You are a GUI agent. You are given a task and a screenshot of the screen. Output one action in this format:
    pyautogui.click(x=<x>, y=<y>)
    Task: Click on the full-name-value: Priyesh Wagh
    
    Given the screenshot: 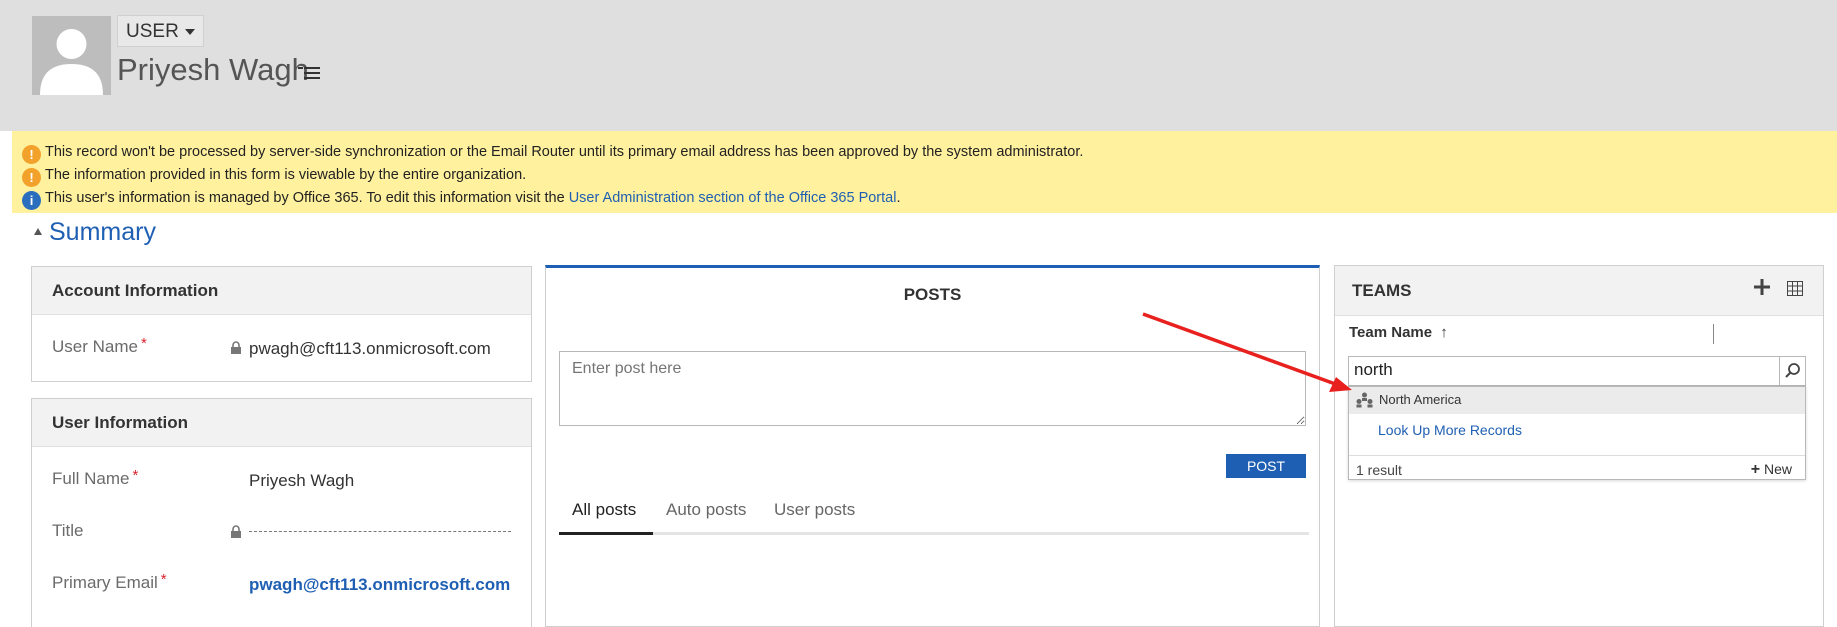 What is the action you would take?
    pyautogui.click(x=301, y=481)
    